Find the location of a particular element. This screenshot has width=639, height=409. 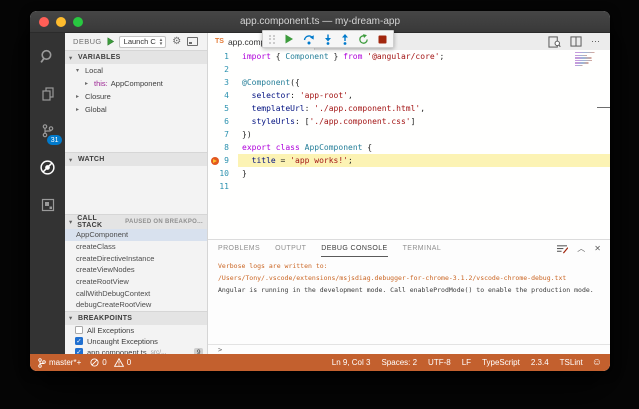

call-stack-frame: createClass is located at coordinates (136, 247).